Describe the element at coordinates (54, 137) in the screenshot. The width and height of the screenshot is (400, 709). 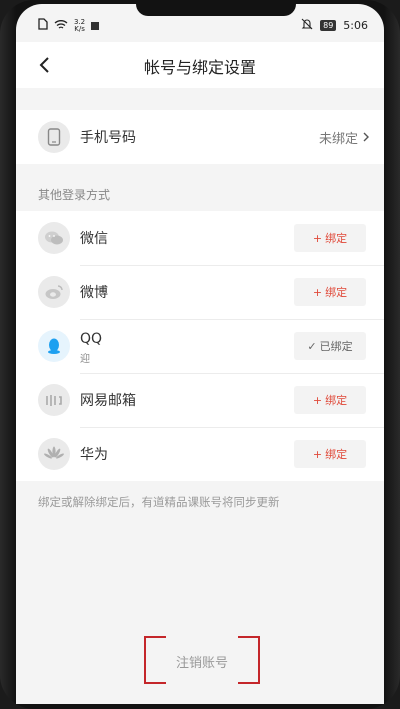
I see `phone-icon` at that location.